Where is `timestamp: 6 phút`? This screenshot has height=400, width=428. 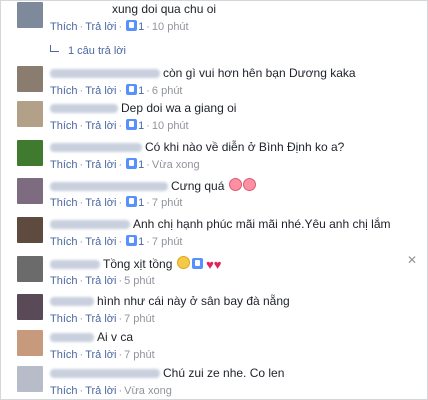
timestamp: 6 phút is located at coordinates (167, 91).